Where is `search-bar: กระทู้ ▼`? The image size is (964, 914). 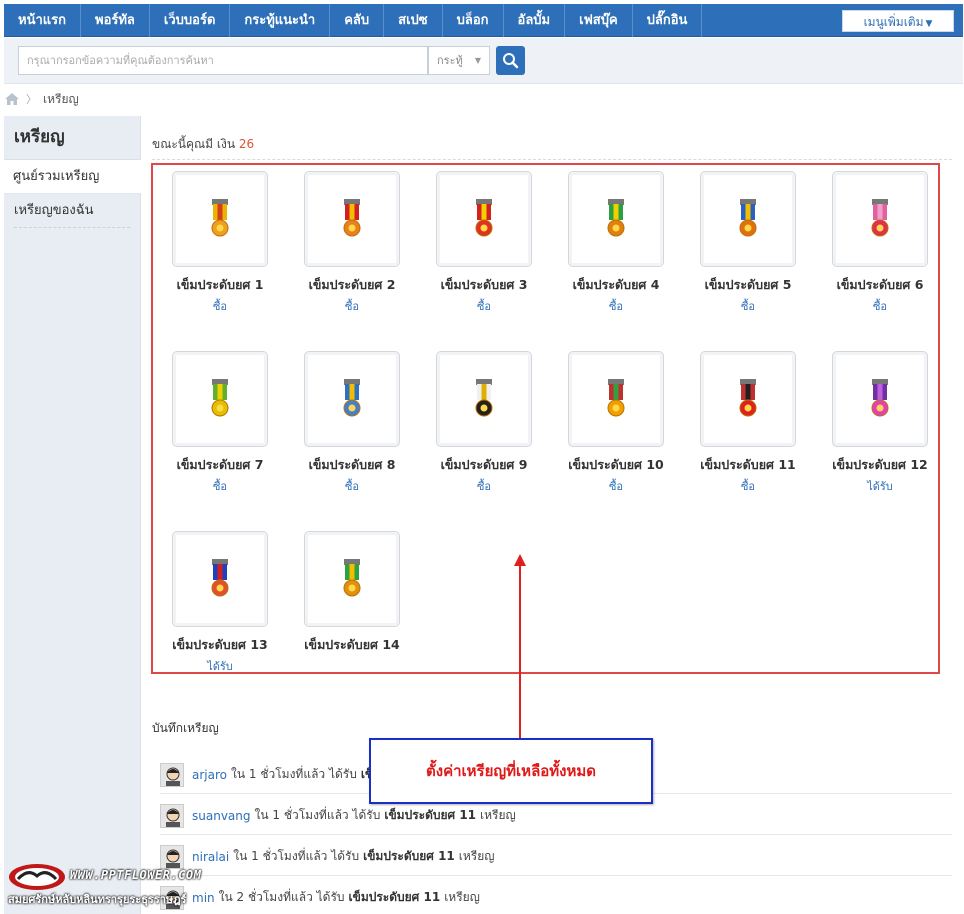 search-bar: กระทู้ ▼ is located at coordinates (483, 61).